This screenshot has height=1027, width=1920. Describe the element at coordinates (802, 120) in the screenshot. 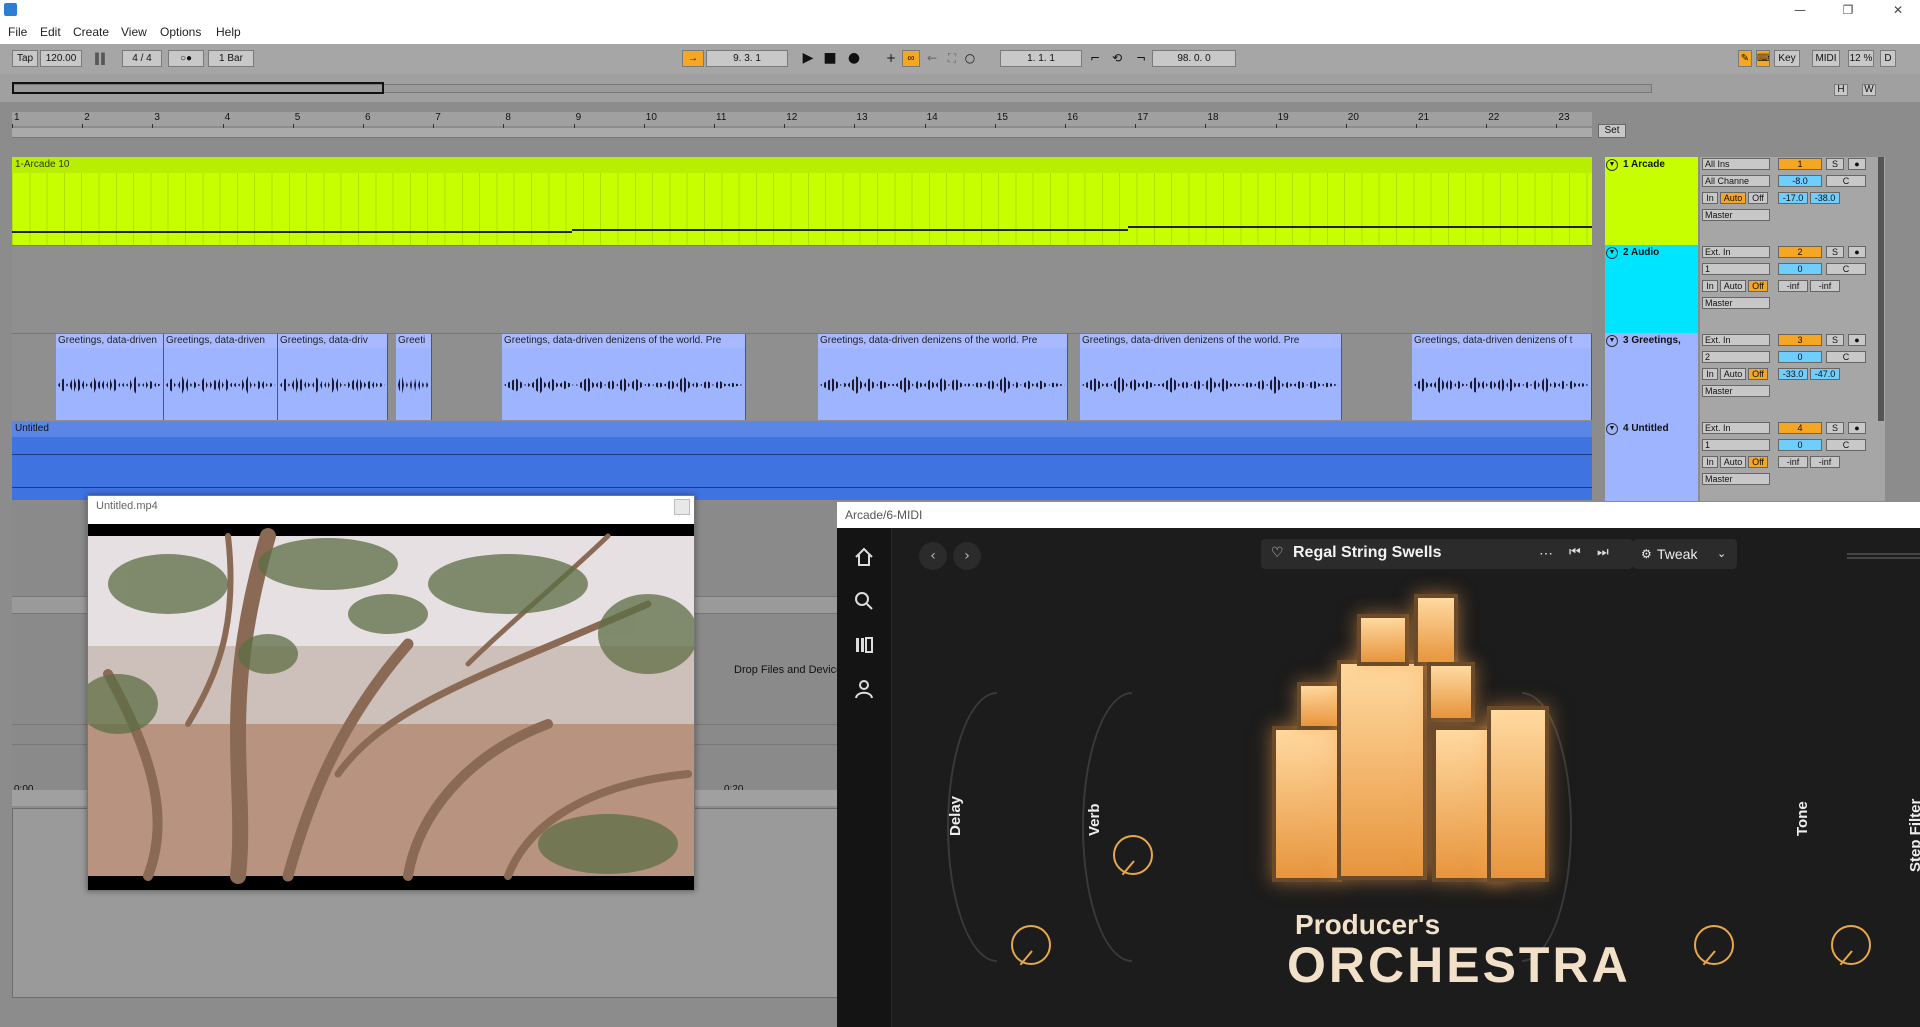

I see `beat-time-ruler: 1 2 3 4 5 6 7 8 9 10 11 12 13 14 15 16 17 18 19 20 21 22 23` at that location.